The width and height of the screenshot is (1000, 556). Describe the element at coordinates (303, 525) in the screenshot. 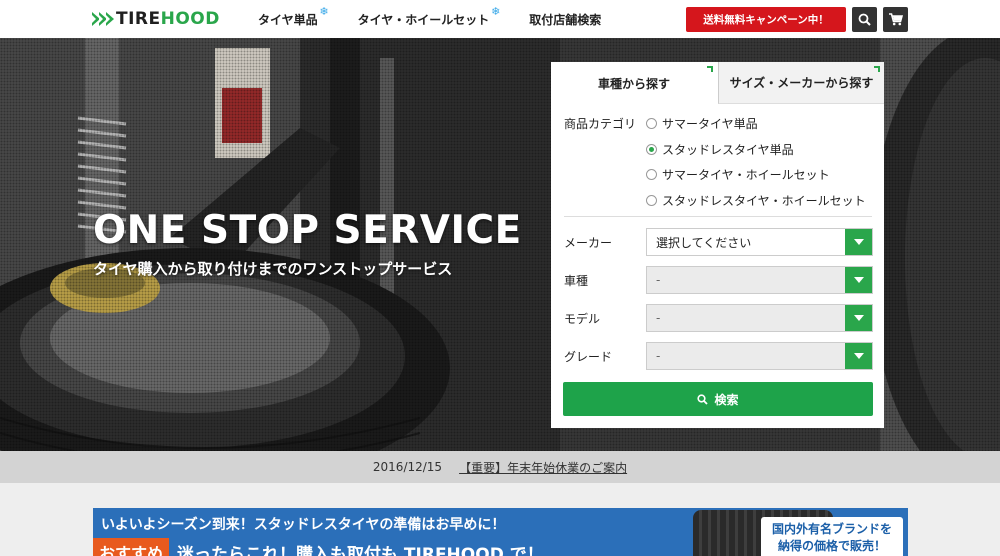

I see `banner-headline: いよいよシーズン到来！スタッドレスタイヤの準備はお早めに！` at that location.